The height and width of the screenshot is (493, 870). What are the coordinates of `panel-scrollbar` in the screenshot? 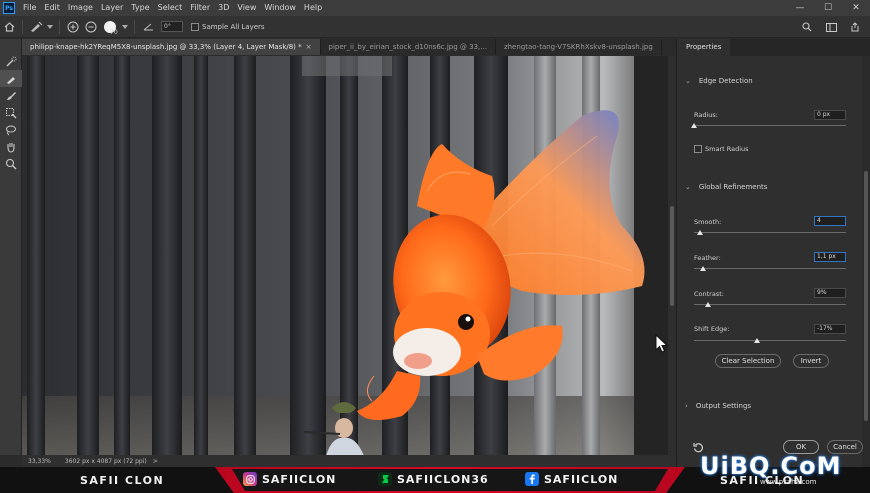 It's located at (866, 261).